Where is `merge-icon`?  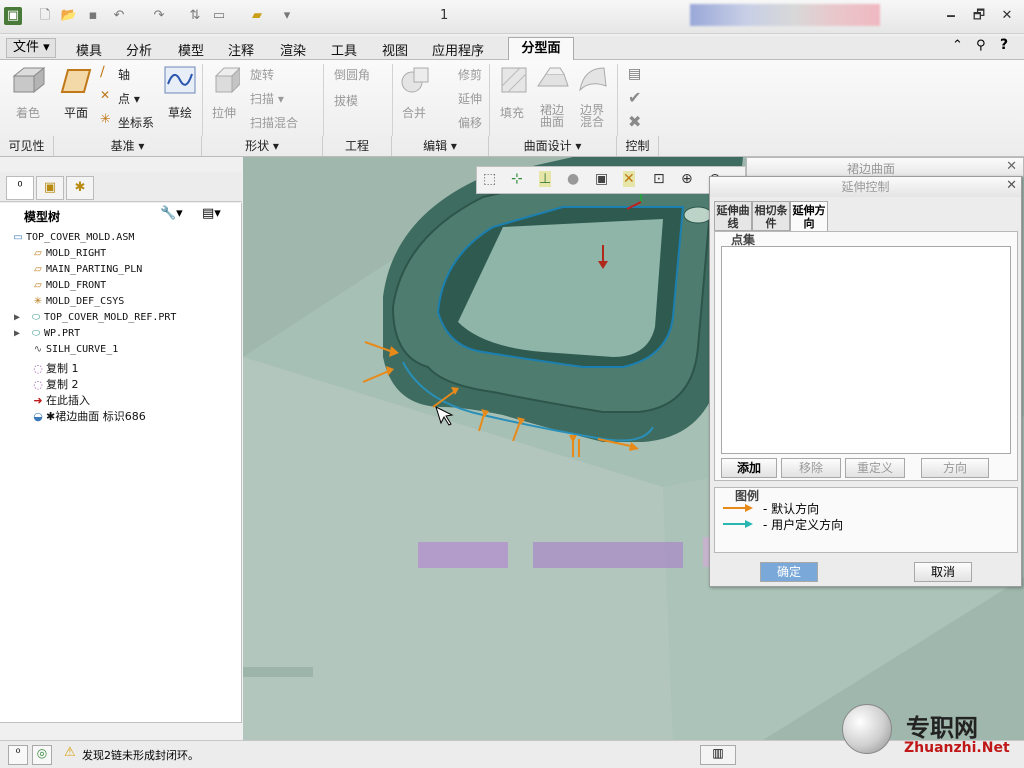
merge-icon is located at coordinates (415, 80).